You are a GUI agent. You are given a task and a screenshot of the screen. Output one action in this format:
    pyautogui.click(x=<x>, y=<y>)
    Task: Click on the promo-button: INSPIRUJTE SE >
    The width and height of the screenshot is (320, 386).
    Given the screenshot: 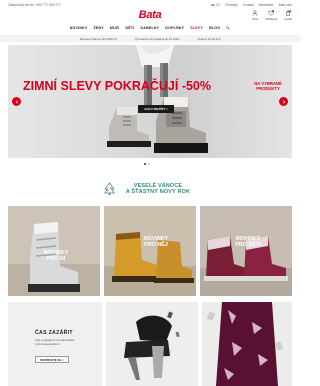 What is the action you would take?
    pyautogui.click(x=52, y=359)
    